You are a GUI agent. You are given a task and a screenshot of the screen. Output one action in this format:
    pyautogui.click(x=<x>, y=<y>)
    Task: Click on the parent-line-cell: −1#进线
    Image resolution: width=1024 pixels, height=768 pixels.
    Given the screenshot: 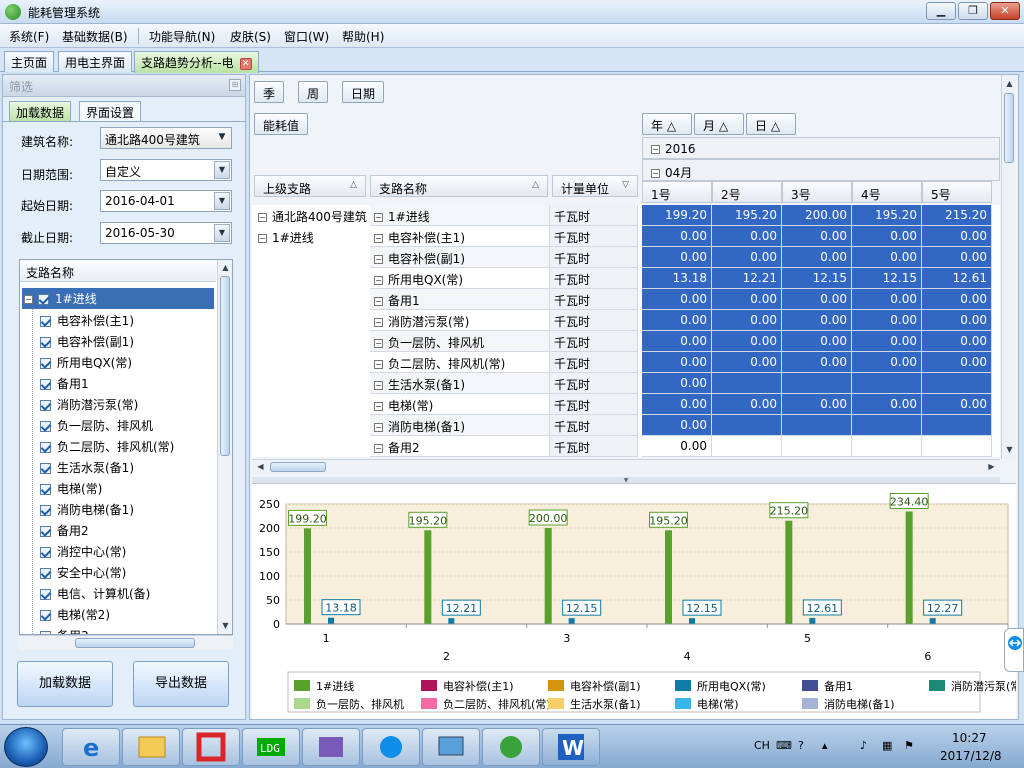 What is the action you would take?
    pyautogui.click(x=313, y=237)
    